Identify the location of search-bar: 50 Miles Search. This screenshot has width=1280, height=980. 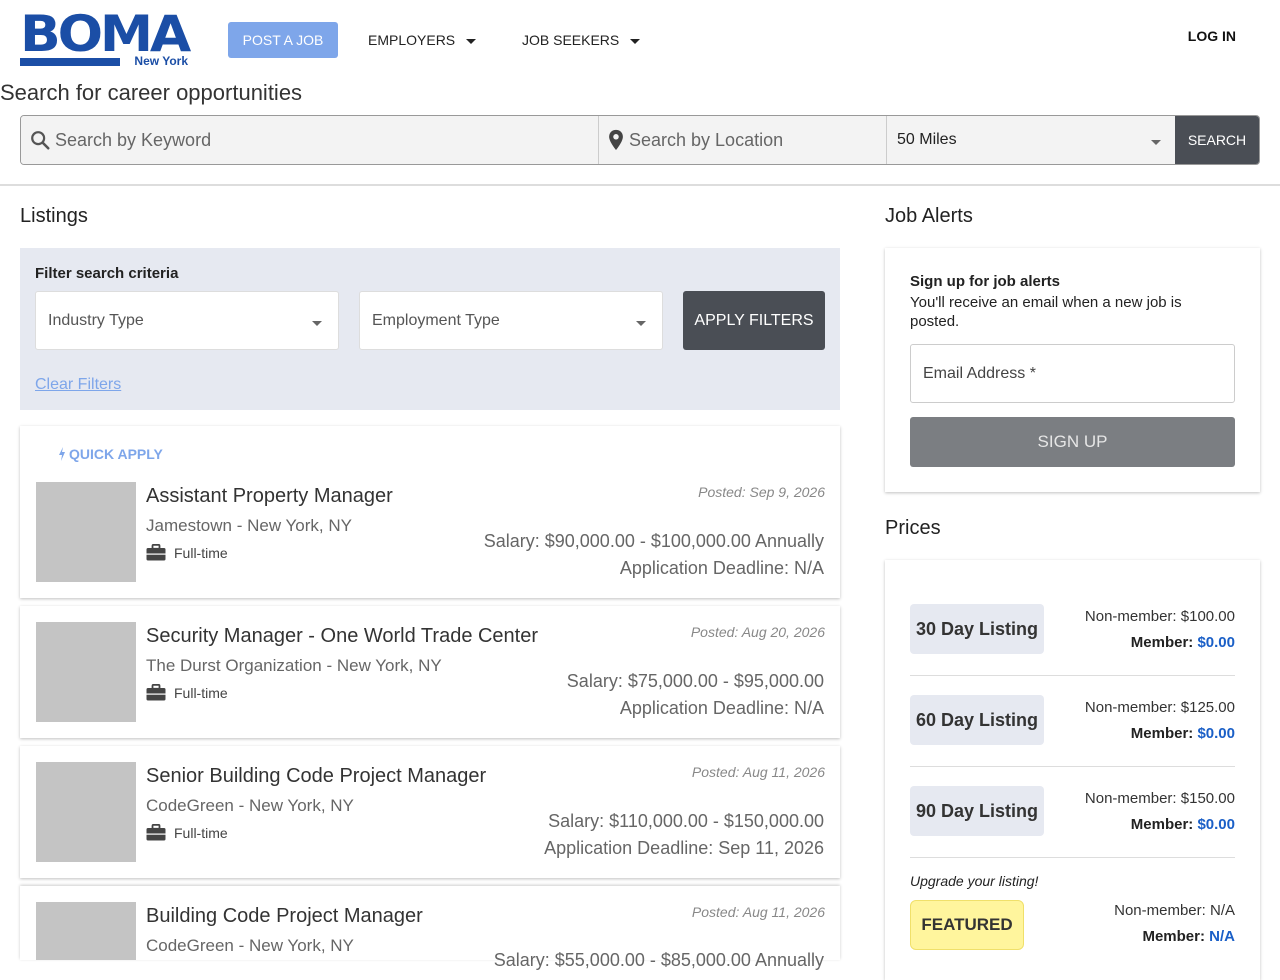
(640, 140).